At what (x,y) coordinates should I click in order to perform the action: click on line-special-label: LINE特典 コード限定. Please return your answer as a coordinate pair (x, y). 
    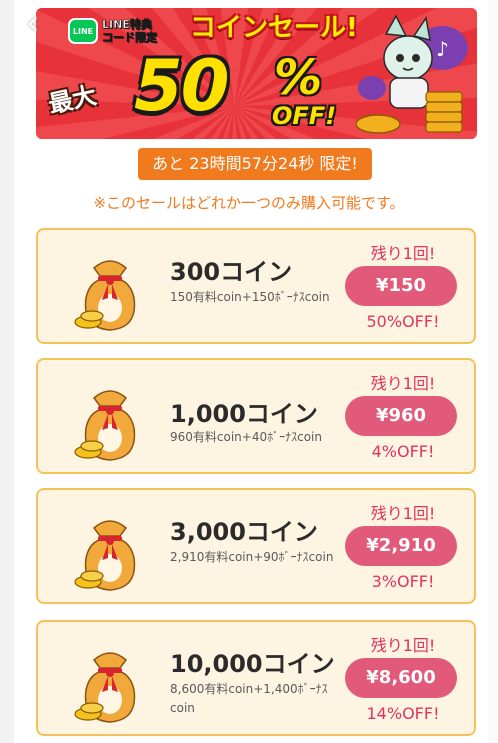
    Looking at the image, I should click on (130, 31).